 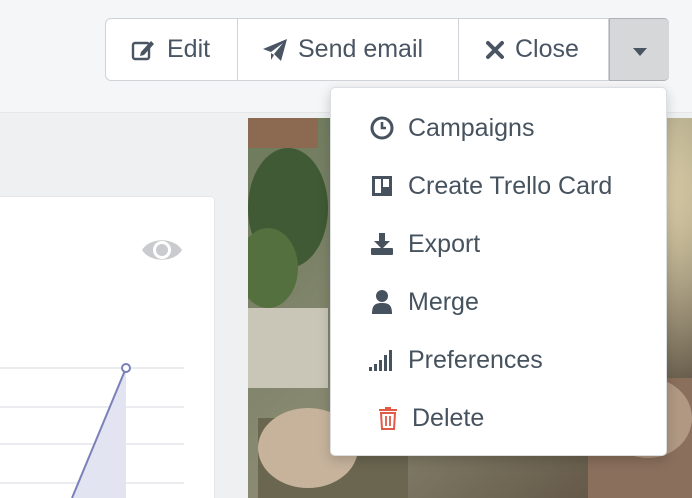 What do you see at coordinates (510, 185) in the screenshot?
I see `menu-item-label: Create Trello Card` at bounding box center [510, 185].